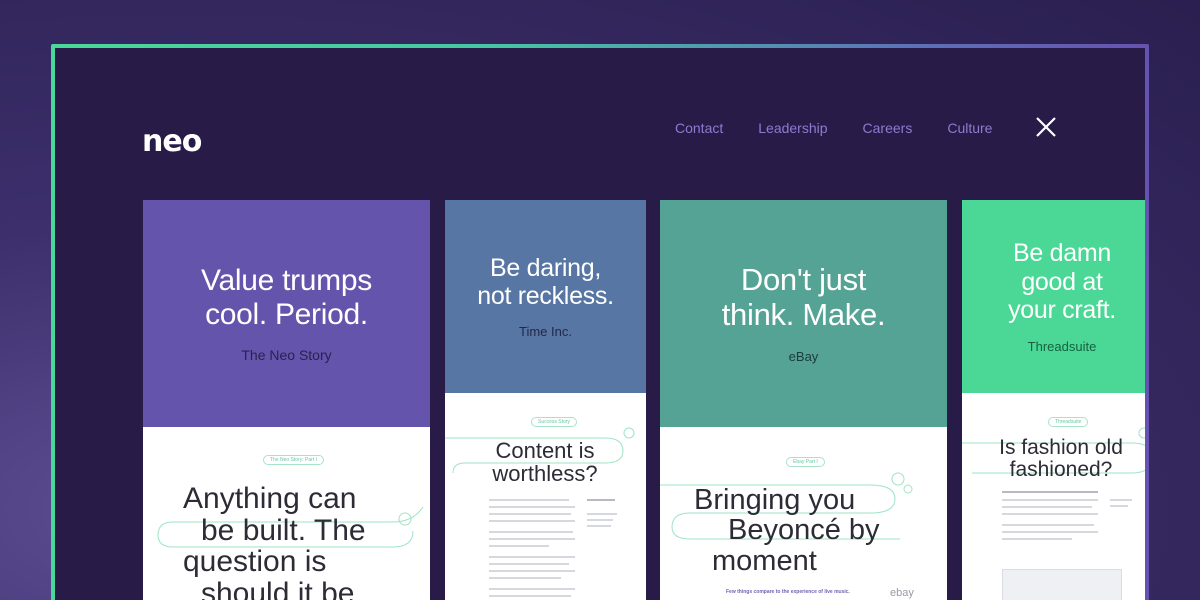 The height and width of the screenshot is (600, 1200). I want to click on close-icon, so click(1046, 127).